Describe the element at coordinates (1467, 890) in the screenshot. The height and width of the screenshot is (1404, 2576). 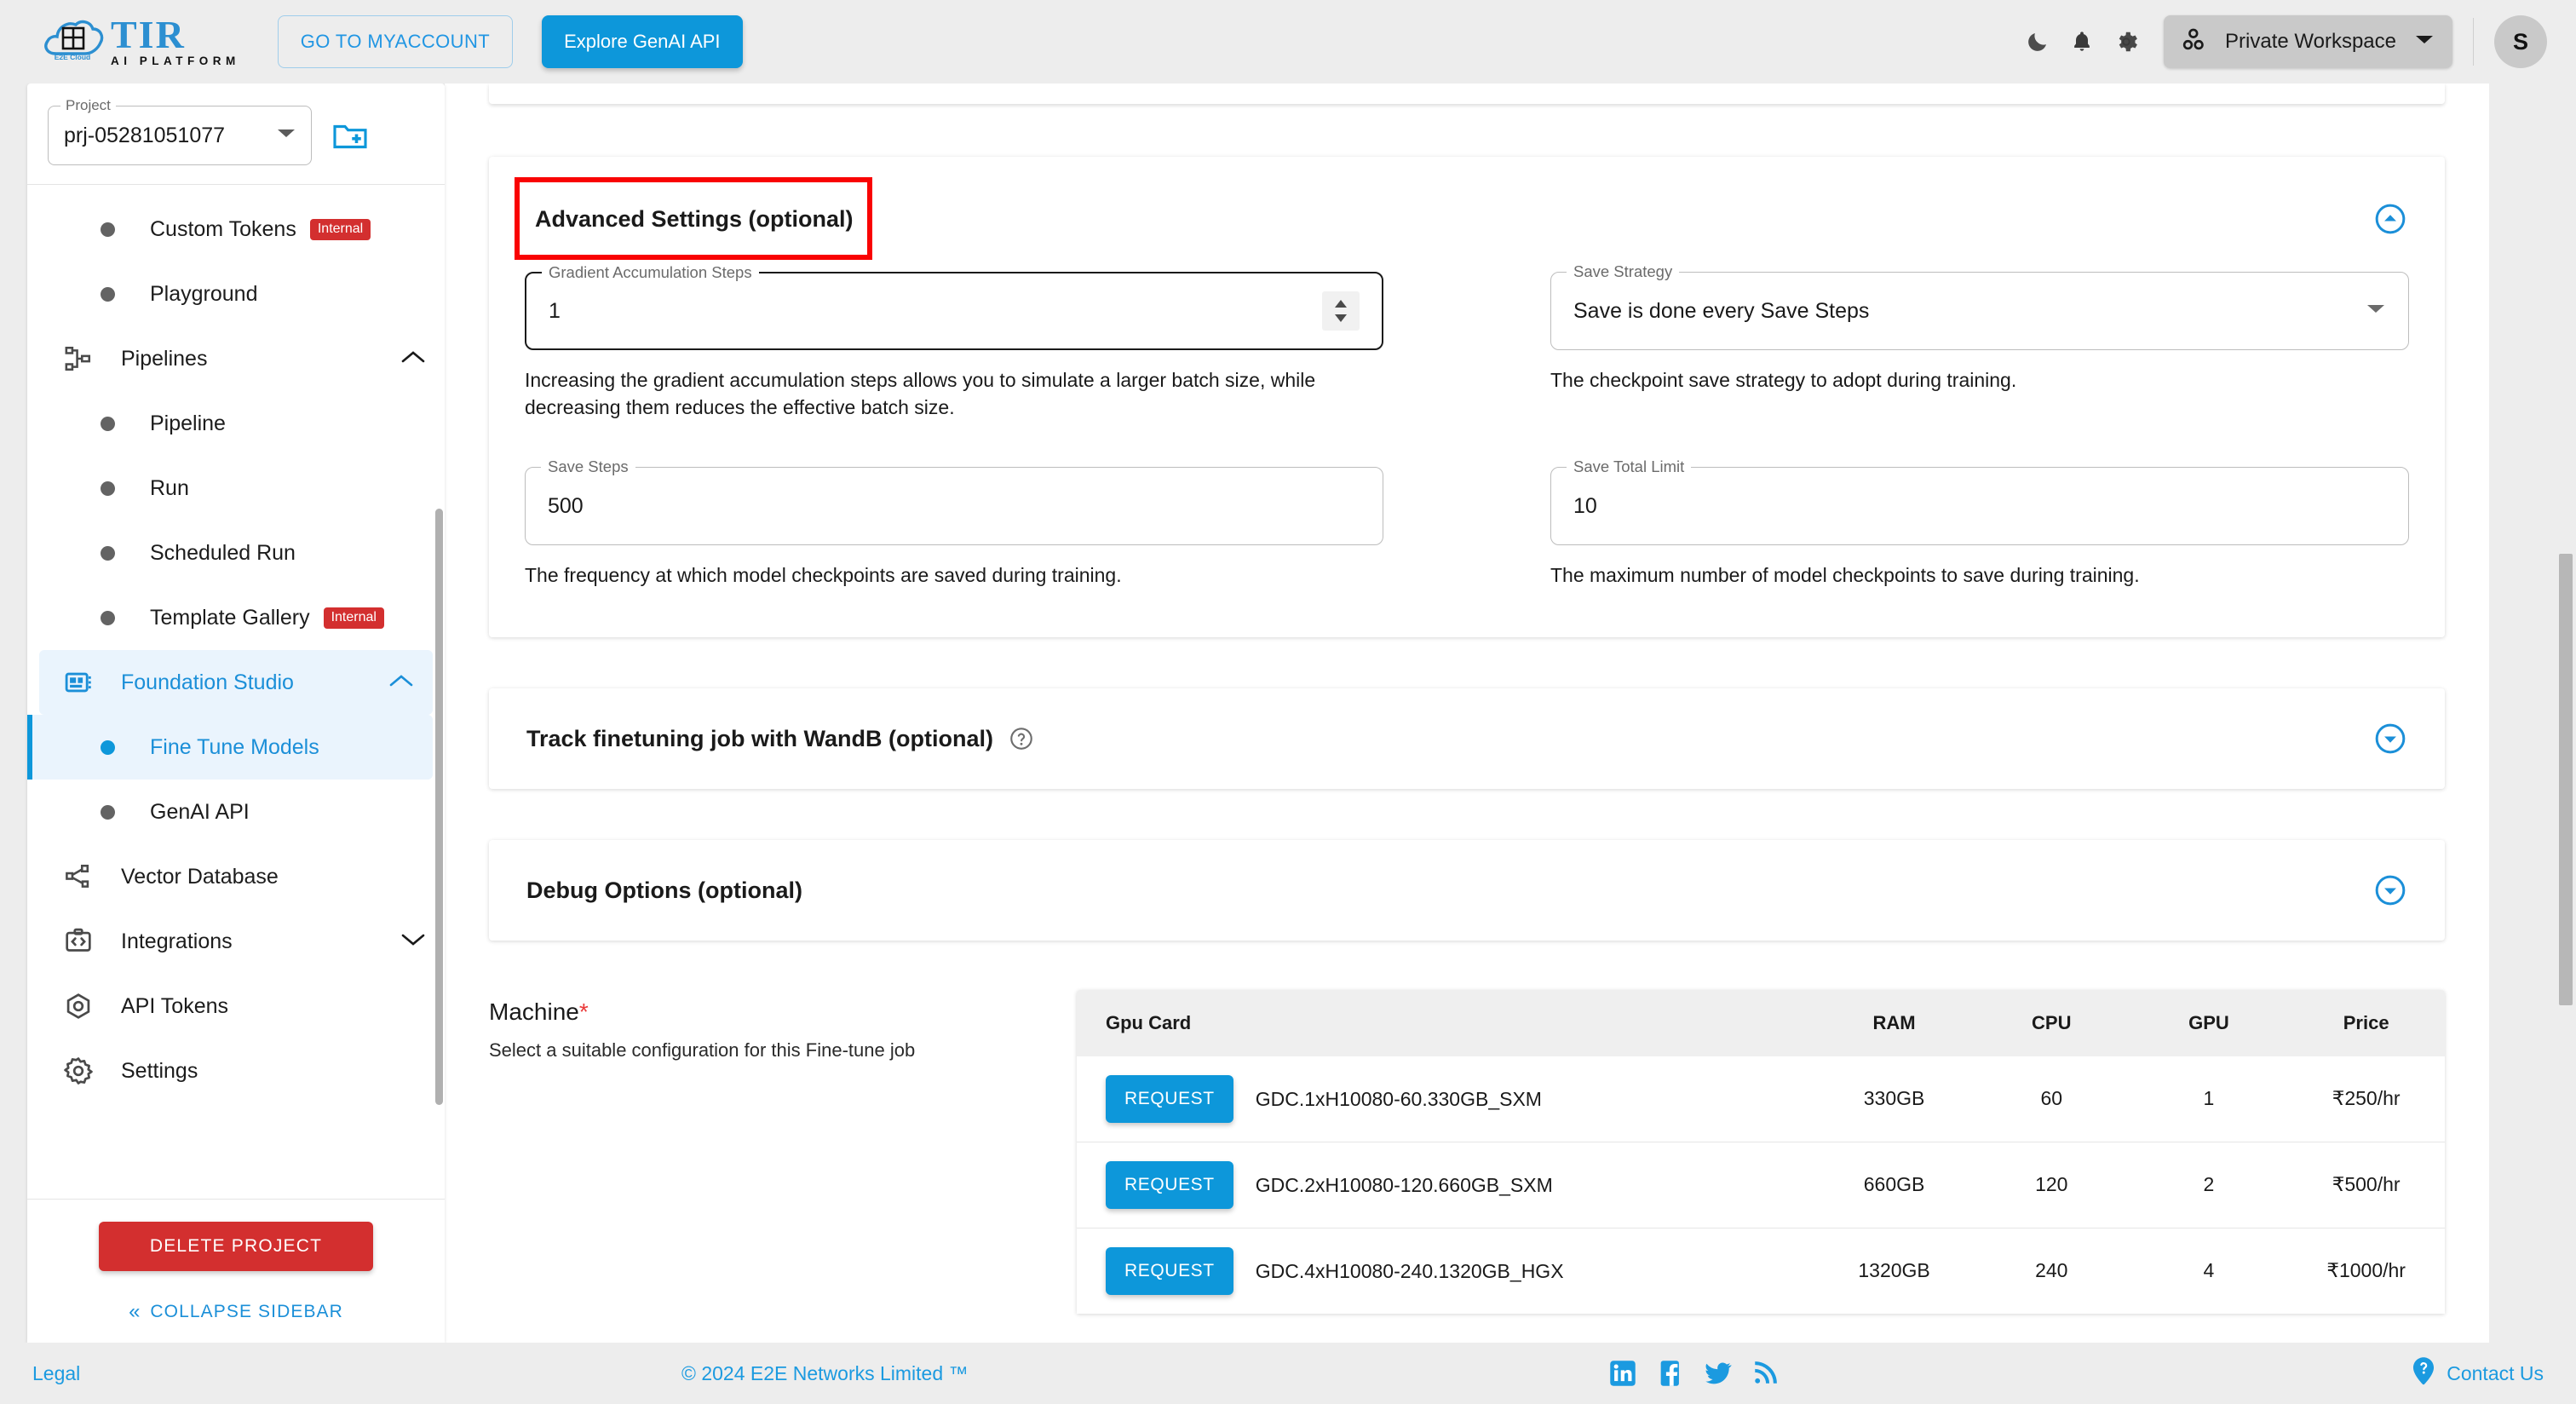
I see `debug-options-panel: Debug Options (optional)` at that location.